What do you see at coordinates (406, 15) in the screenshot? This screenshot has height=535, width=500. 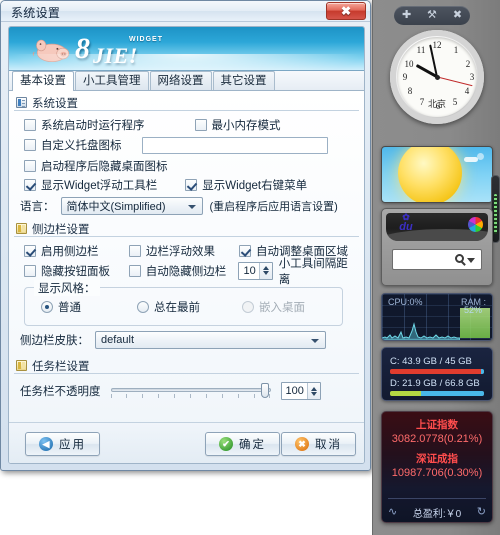 I see `add-gadget-icon: ✚` at bounding box center [406, 15].